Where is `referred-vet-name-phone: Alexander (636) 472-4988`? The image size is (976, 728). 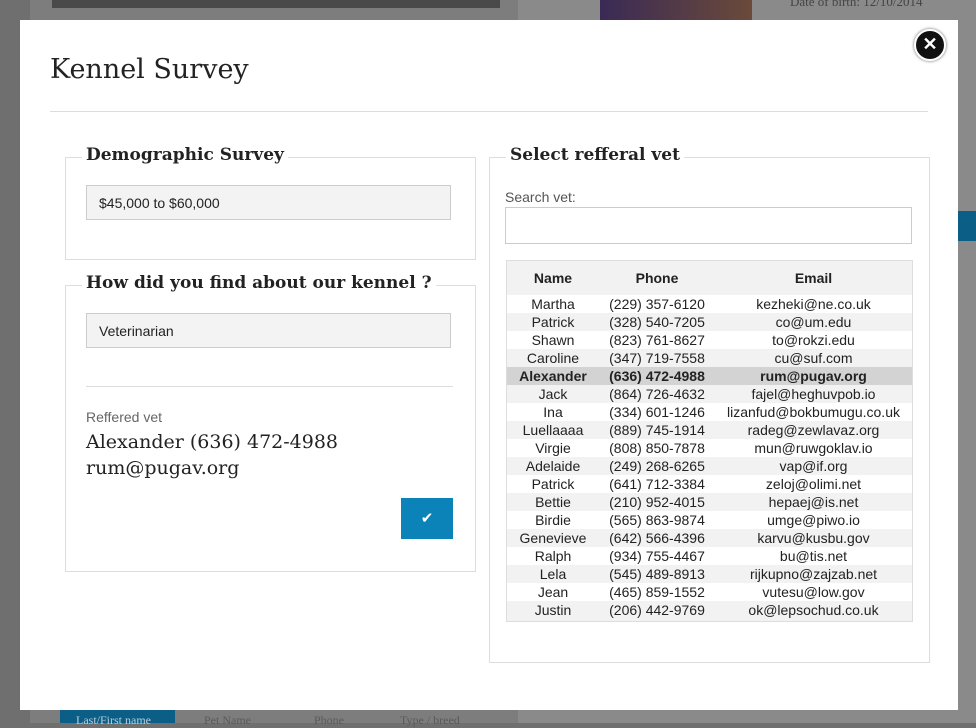
referred-vet-name-phone: Alexander (636) 472-4988 is located at coordinates (212, 442).